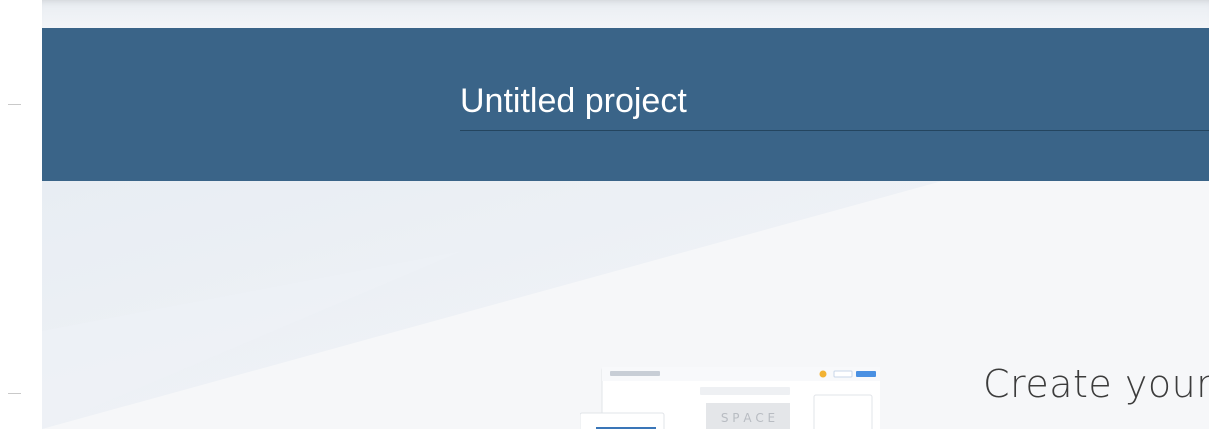  Describe the element at coordinates (748, 418) in the screenshot. I see `preview-caption: S P A C E` at that location.